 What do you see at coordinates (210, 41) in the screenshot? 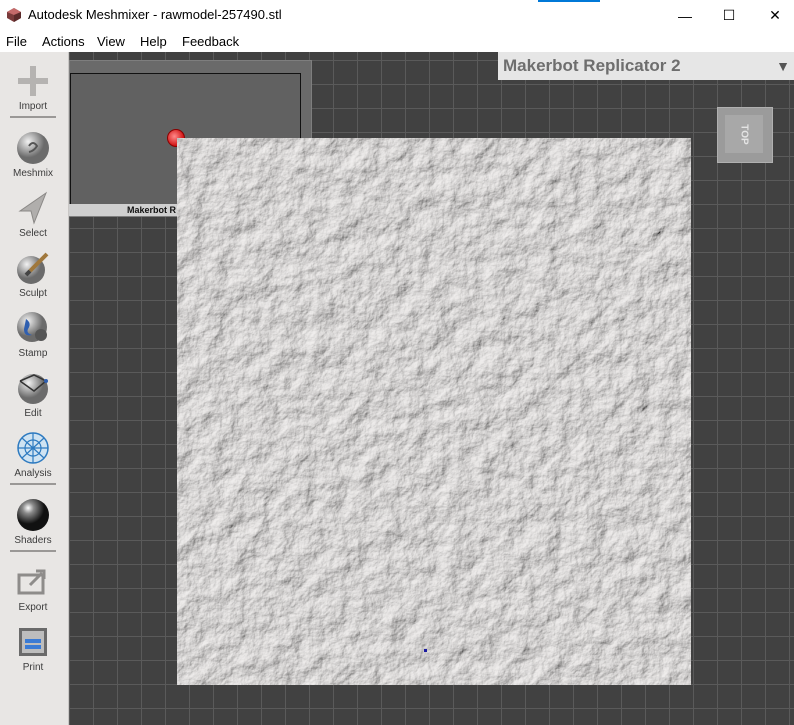
I see `menu-feedback: Feedback` at bounding box center [210, 41].